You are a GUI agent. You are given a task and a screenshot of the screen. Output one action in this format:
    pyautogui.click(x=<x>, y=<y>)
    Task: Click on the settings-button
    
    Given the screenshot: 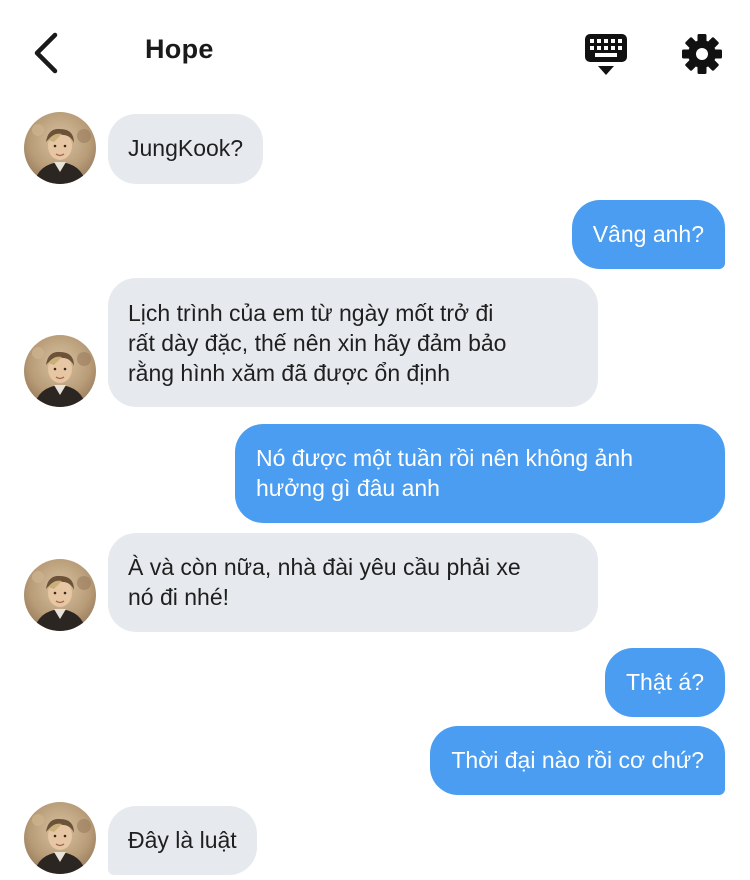 What is the action you would take?
    pyautogui.click(x=702, y=54)
    